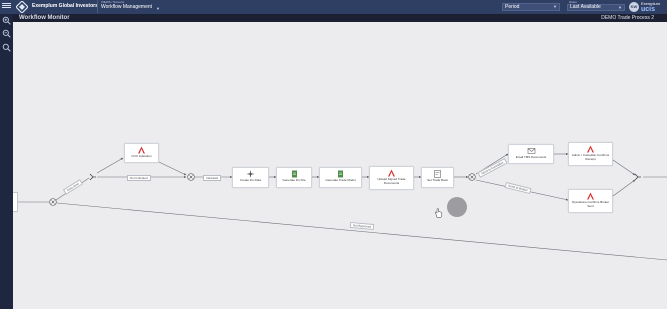  What do you see at coordinates (22, 7) in the screenshot?
I see `company-logo-icon` at bounding box center [22, 7].